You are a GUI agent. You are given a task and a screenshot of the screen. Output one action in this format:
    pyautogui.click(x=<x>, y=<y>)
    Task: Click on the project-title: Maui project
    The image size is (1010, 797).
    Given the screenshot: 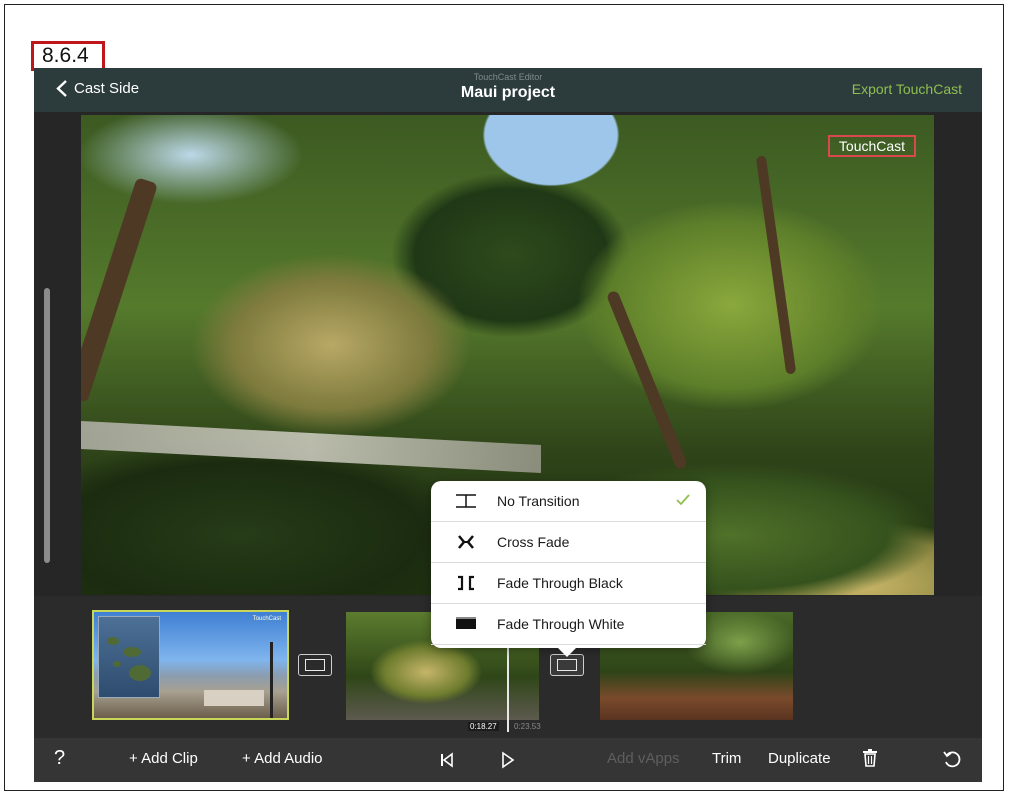 What is the action you would take?
    pyautogui.click(x=508, y=92)
    